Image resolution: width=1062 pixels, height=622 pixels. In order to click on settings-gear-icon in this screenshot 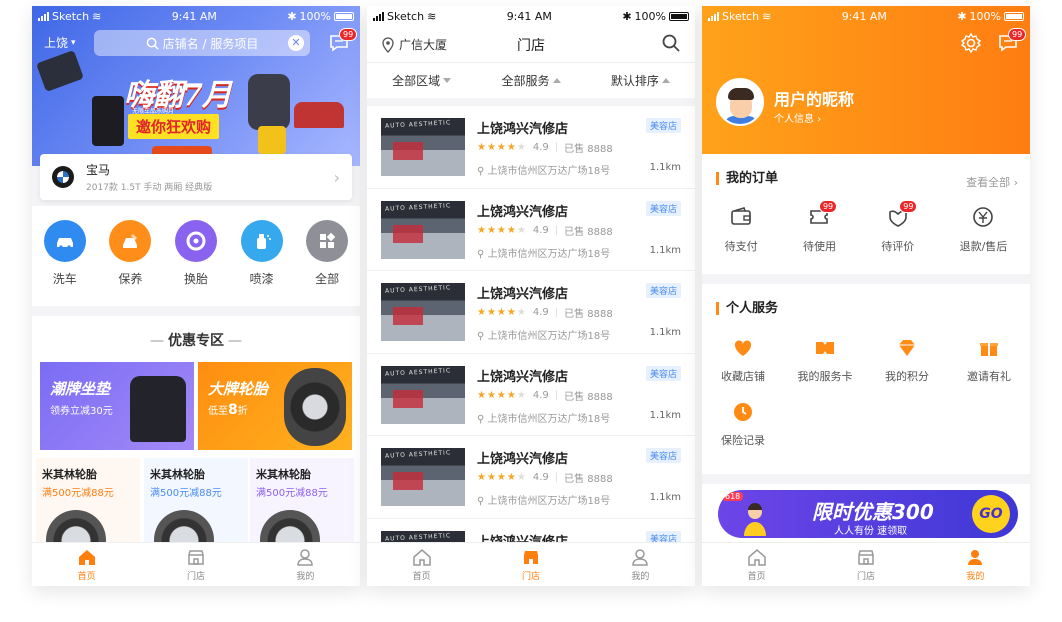, I will do `click(971, 43)`.